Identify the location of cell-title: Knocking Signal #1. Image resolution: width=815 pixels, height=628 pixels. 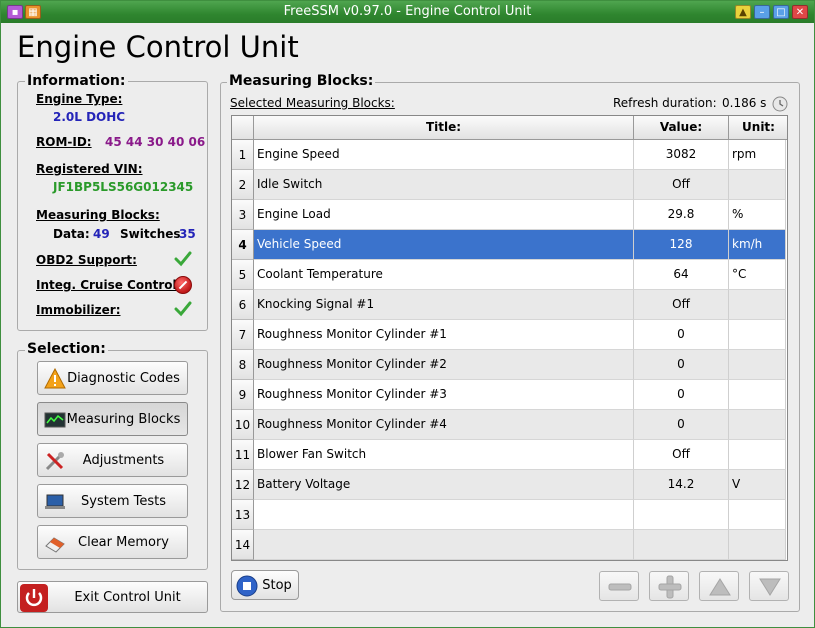
(444, 305).